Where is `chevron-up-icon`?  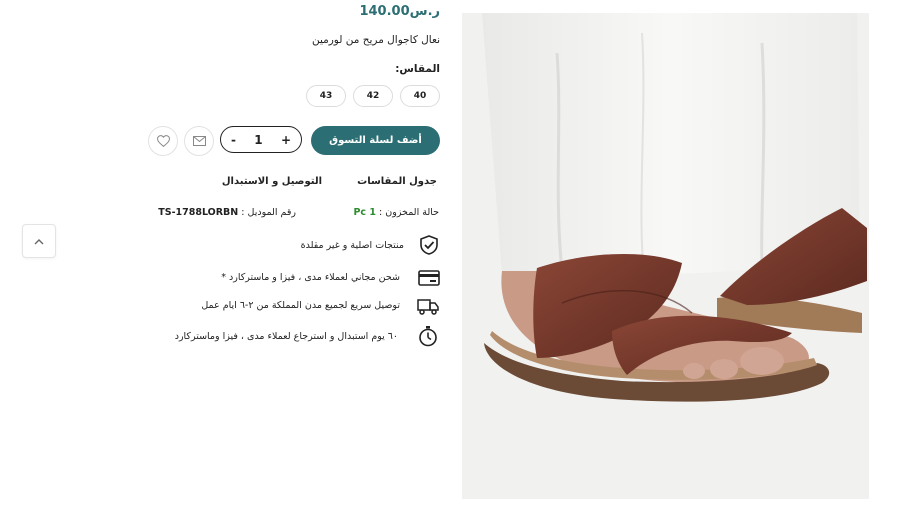 chevron-up-icon is located at coordinates (39, 241).